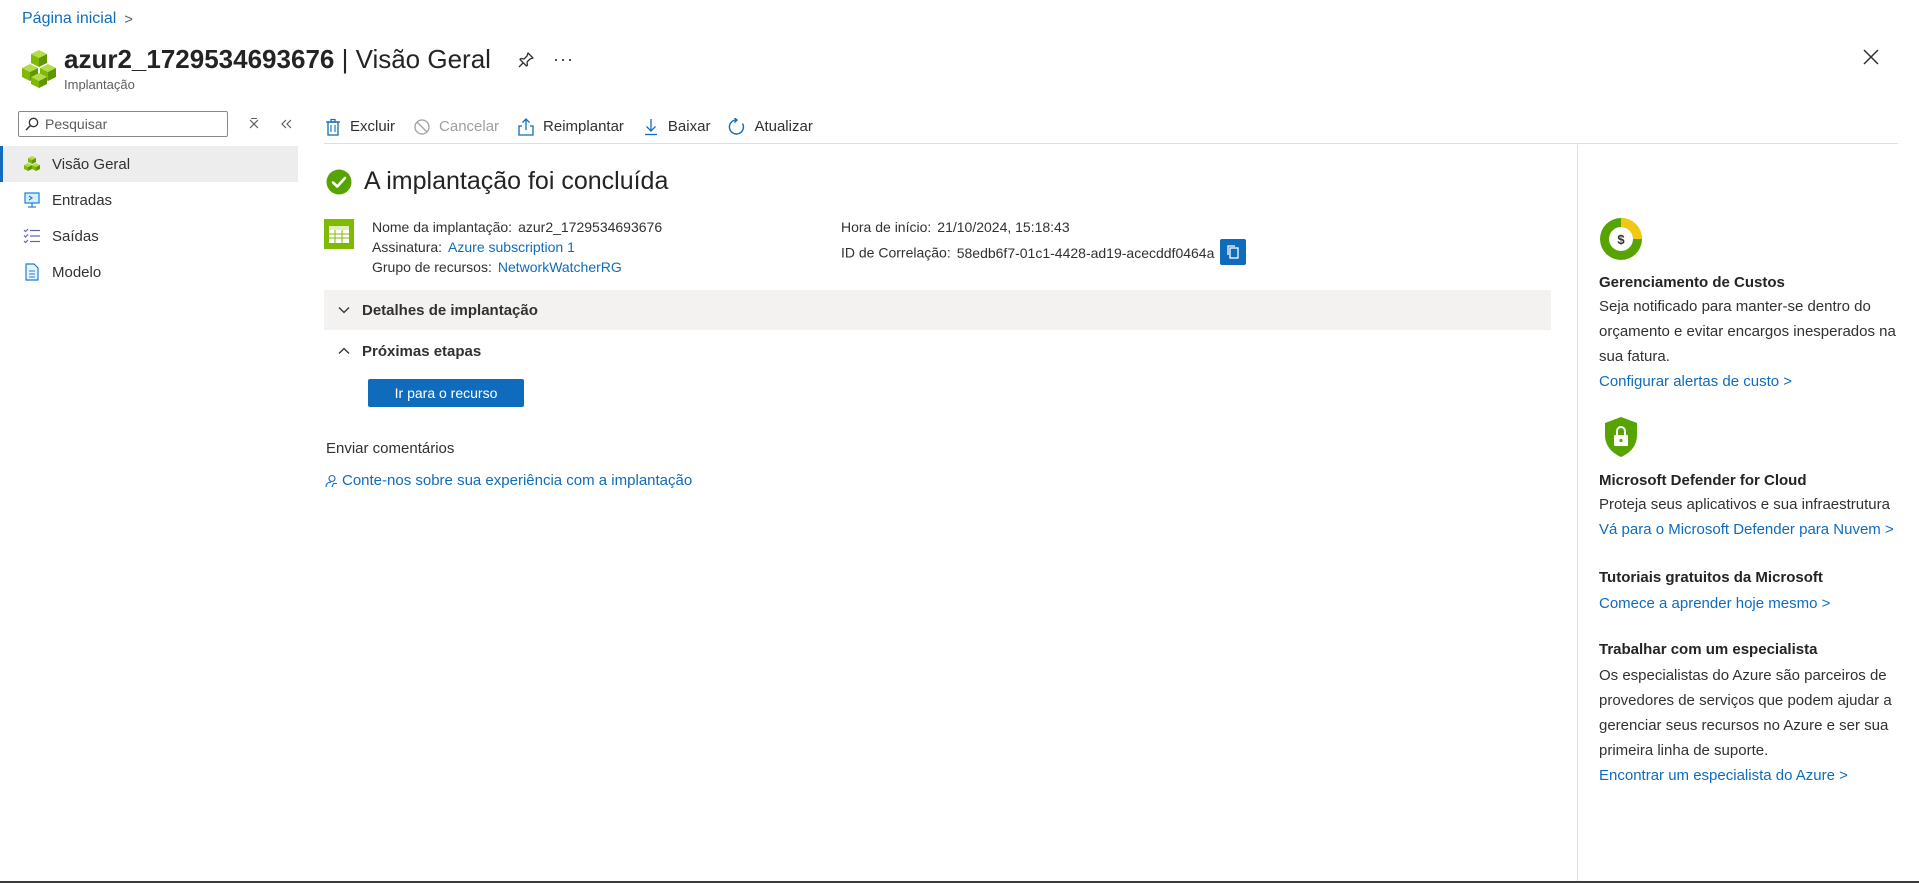 Image resolution: width=1919 pixels, height=883 pixels. I want to click on download-button: Baixar, so click(676, 127).